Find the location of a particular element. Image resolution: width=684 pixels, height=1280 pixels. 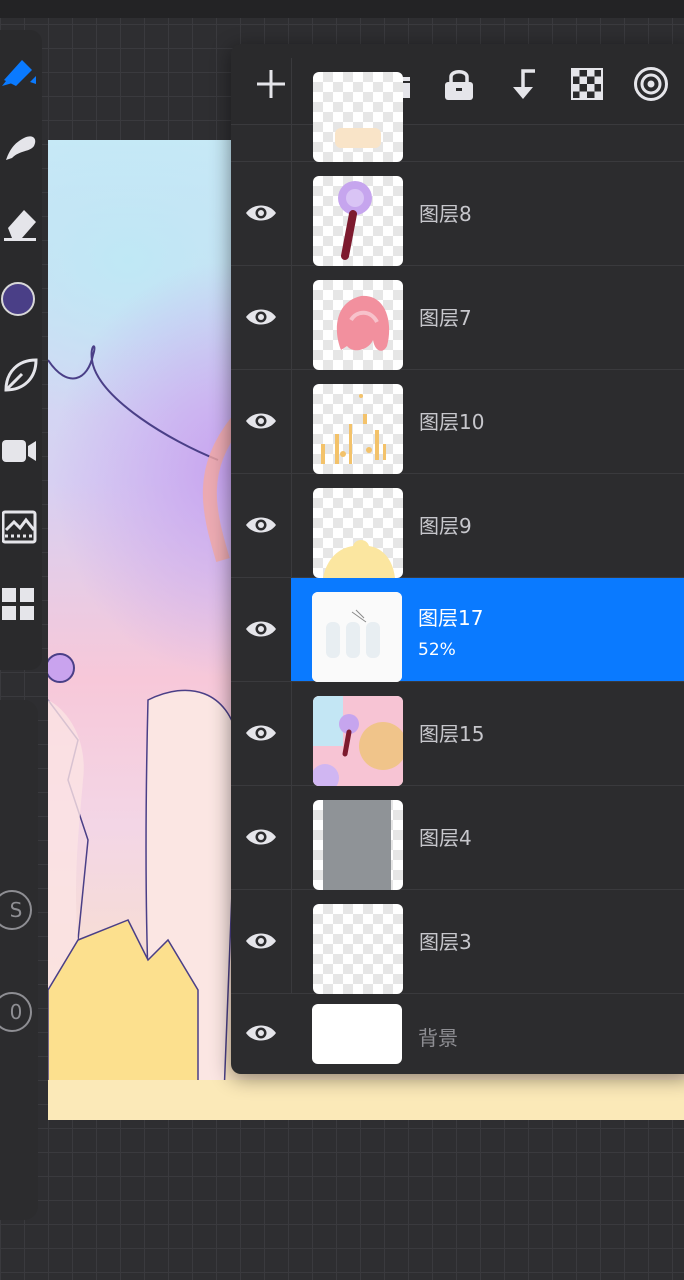

layer-name: 背景 is located at coordinates (438, 1038).